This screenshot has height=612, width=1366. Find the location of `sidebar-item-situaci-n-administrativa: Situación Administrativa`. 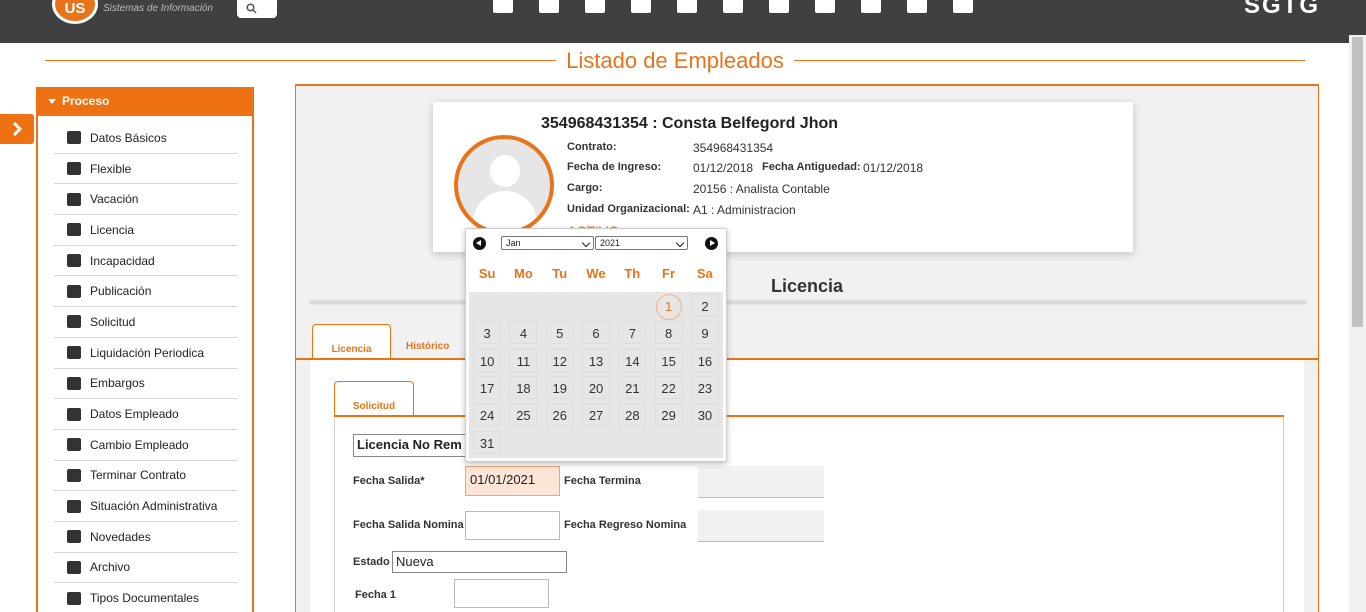

sidebar-item-situaci-n-administrativa: Situación Administrativa is located at coordinates (146, 506).